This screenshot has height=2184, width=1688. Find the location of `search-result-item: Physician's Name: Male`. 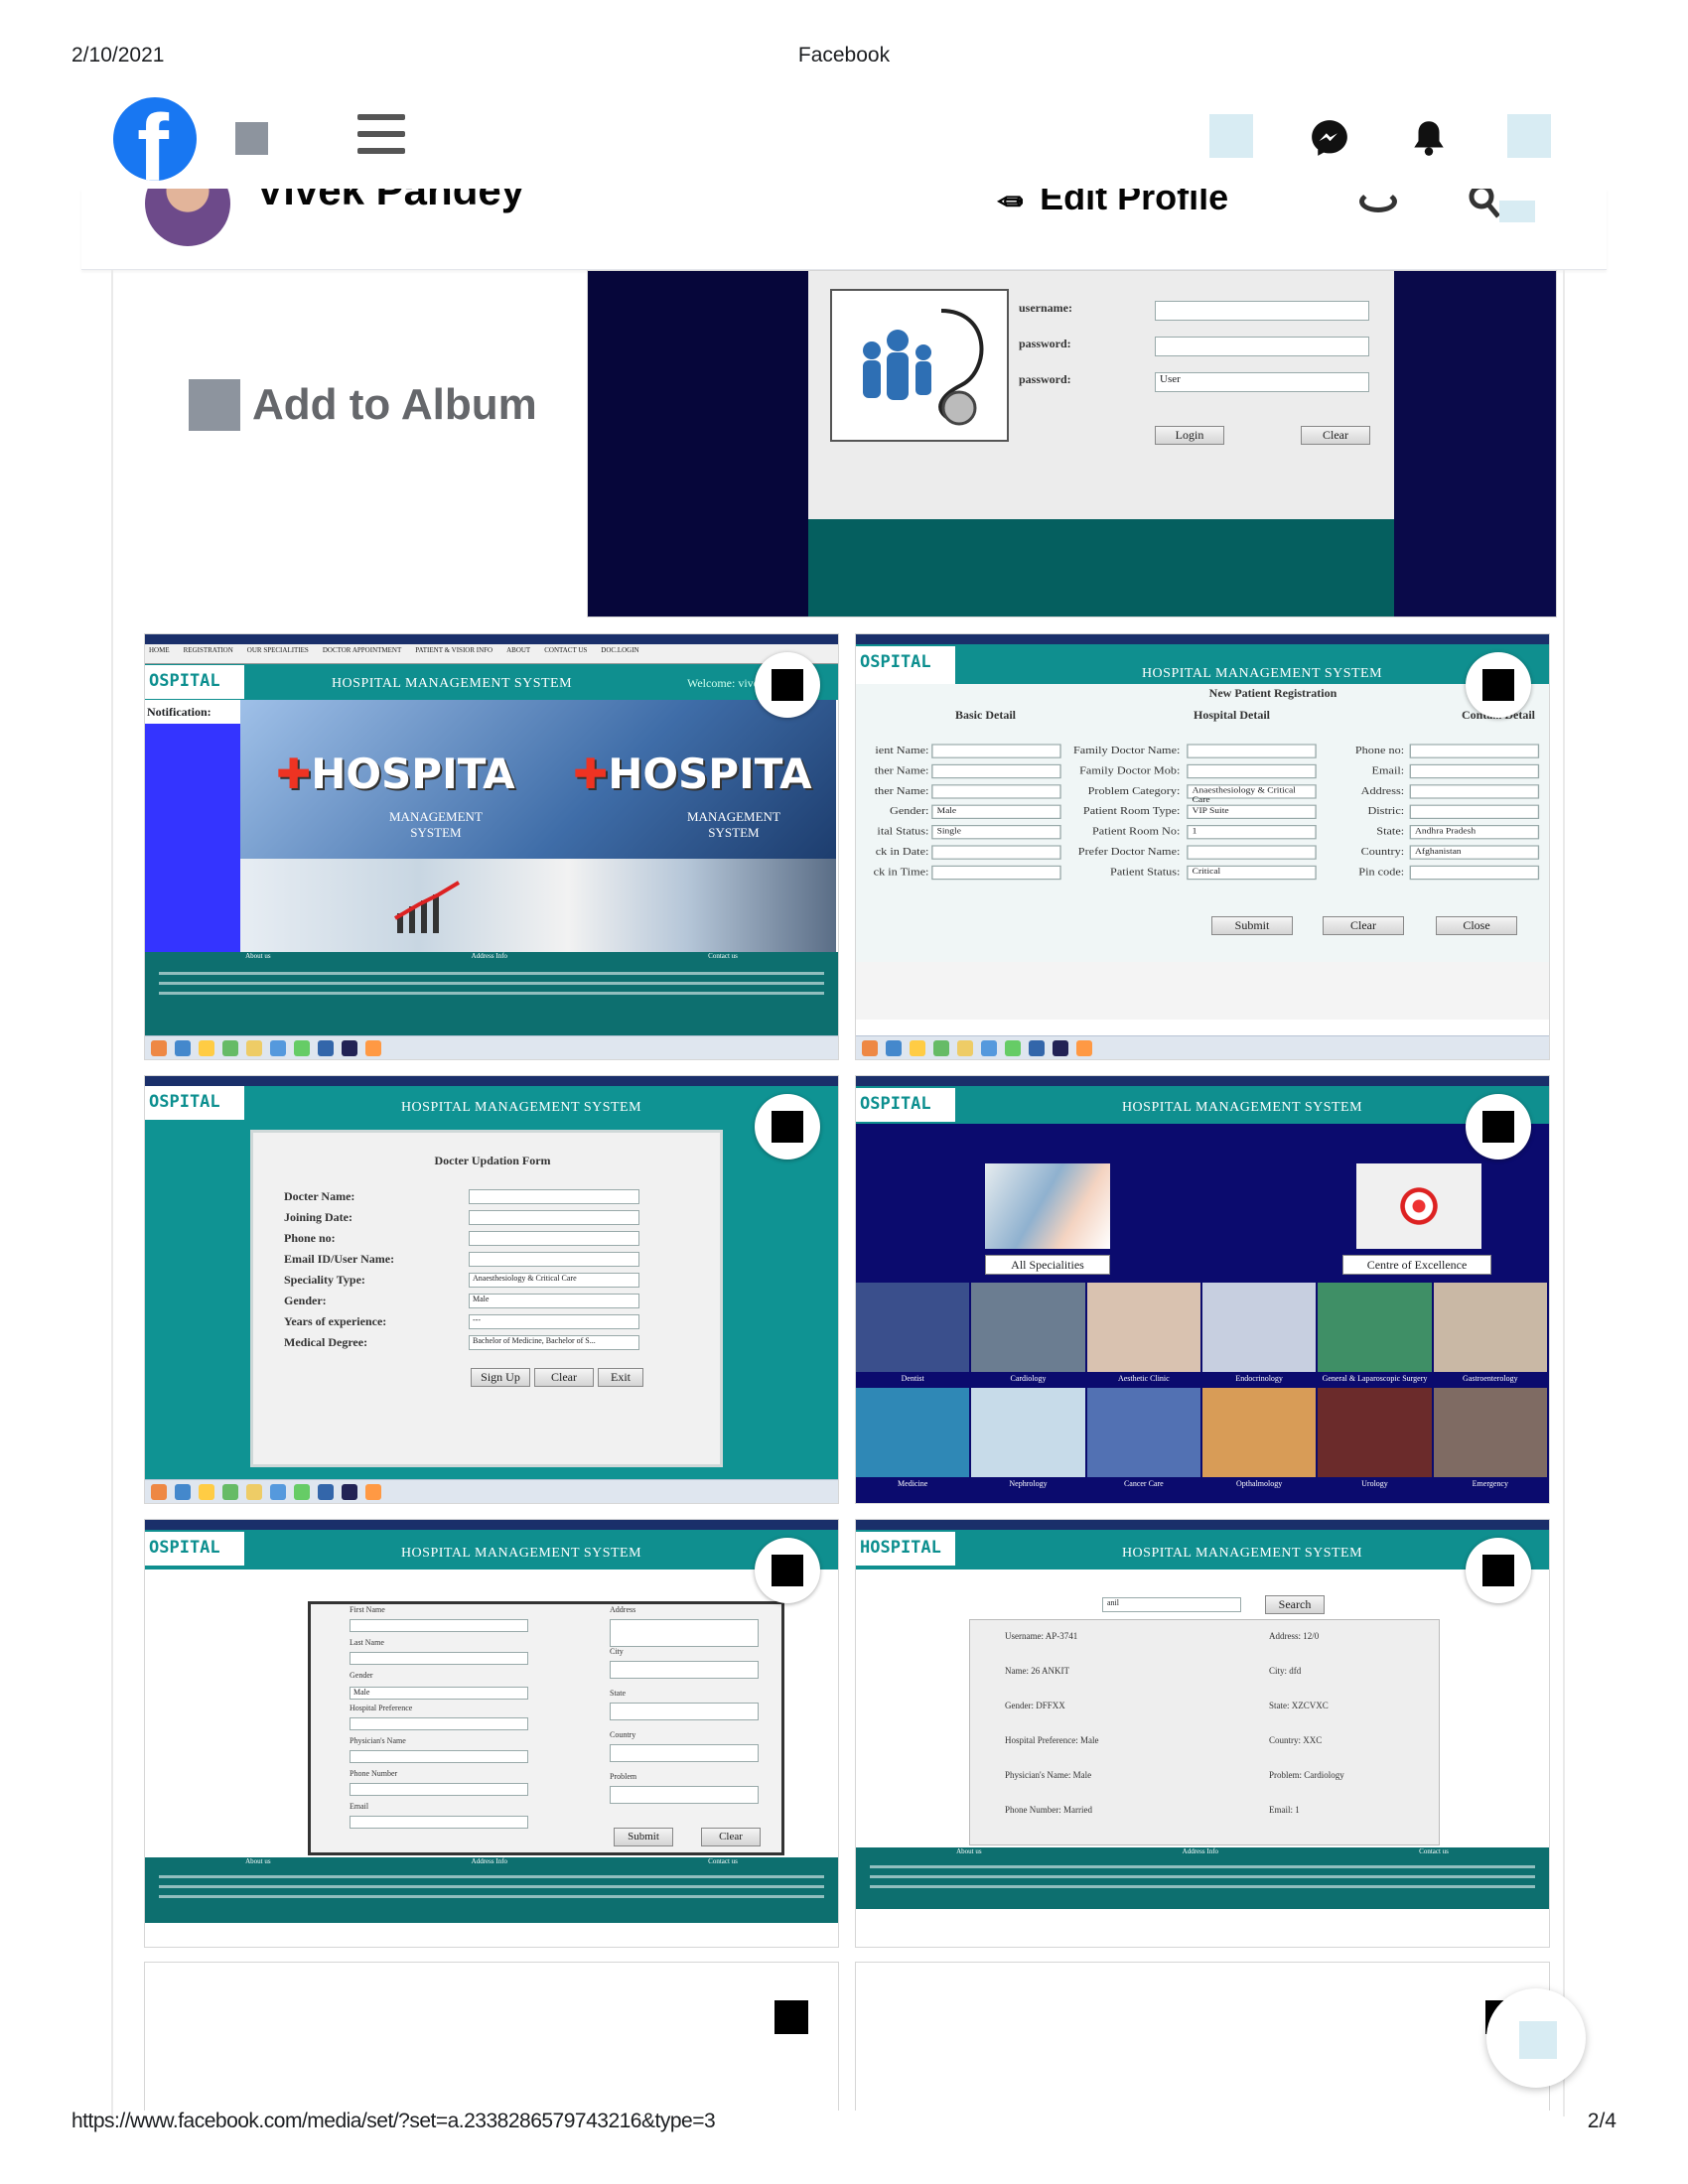

search-result-item: Physician's Name: Male is located at coordinates (1048, 1775).